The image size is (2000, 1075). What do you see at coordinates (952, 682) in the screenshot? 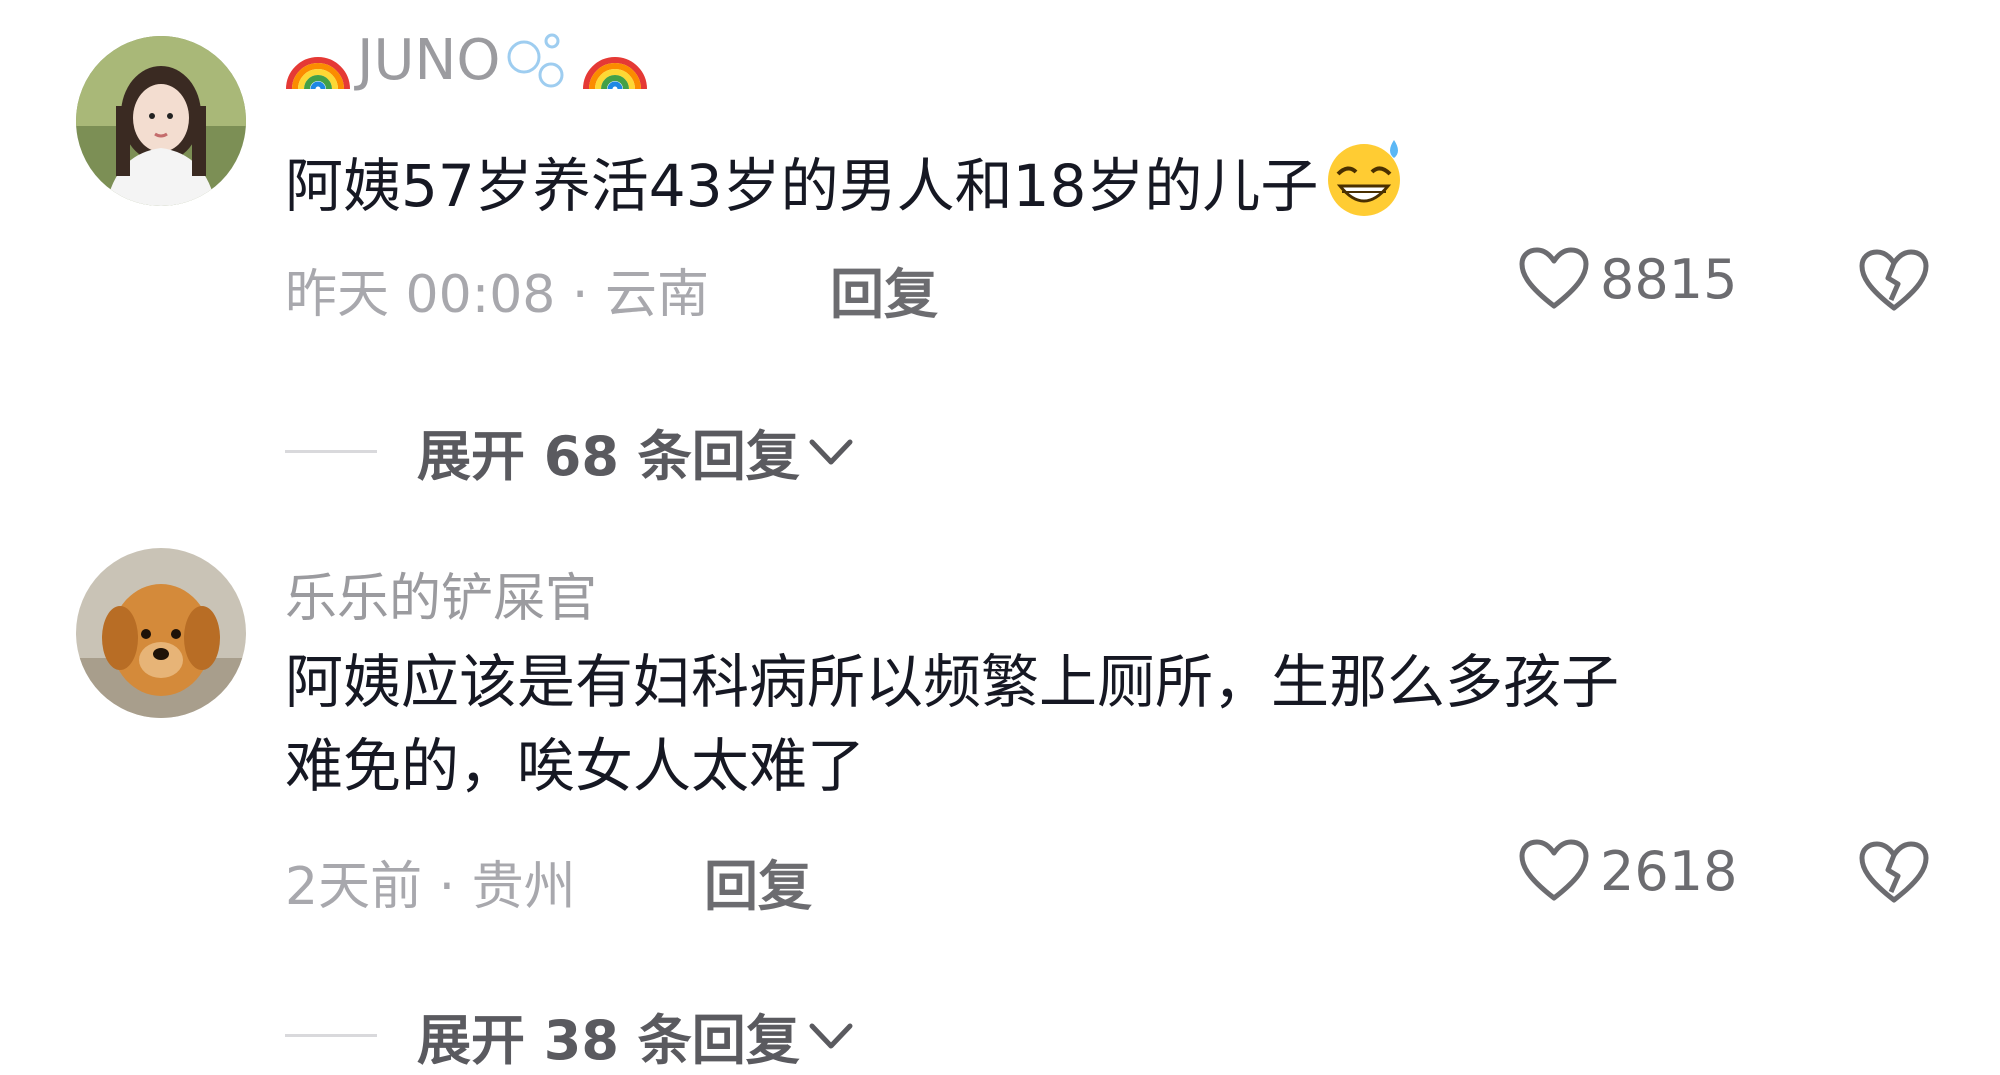
I see `comment-text-line: 阿姨应该是有妇科病所以频繁上厕所，生那么多孩子` at bounding box center [952, 682].